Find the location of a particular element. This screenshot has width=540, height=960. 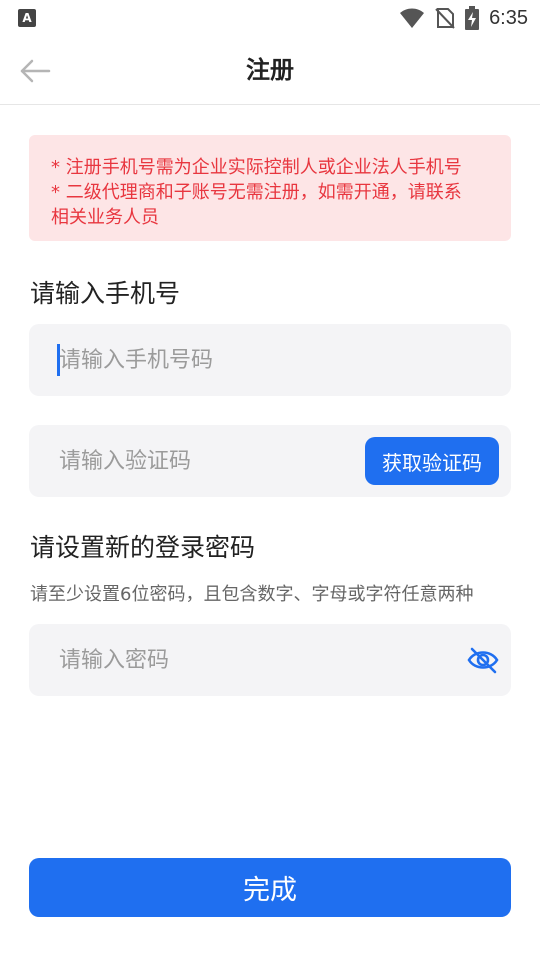

status-time: 6:35 is located at coordinates (508, 17).